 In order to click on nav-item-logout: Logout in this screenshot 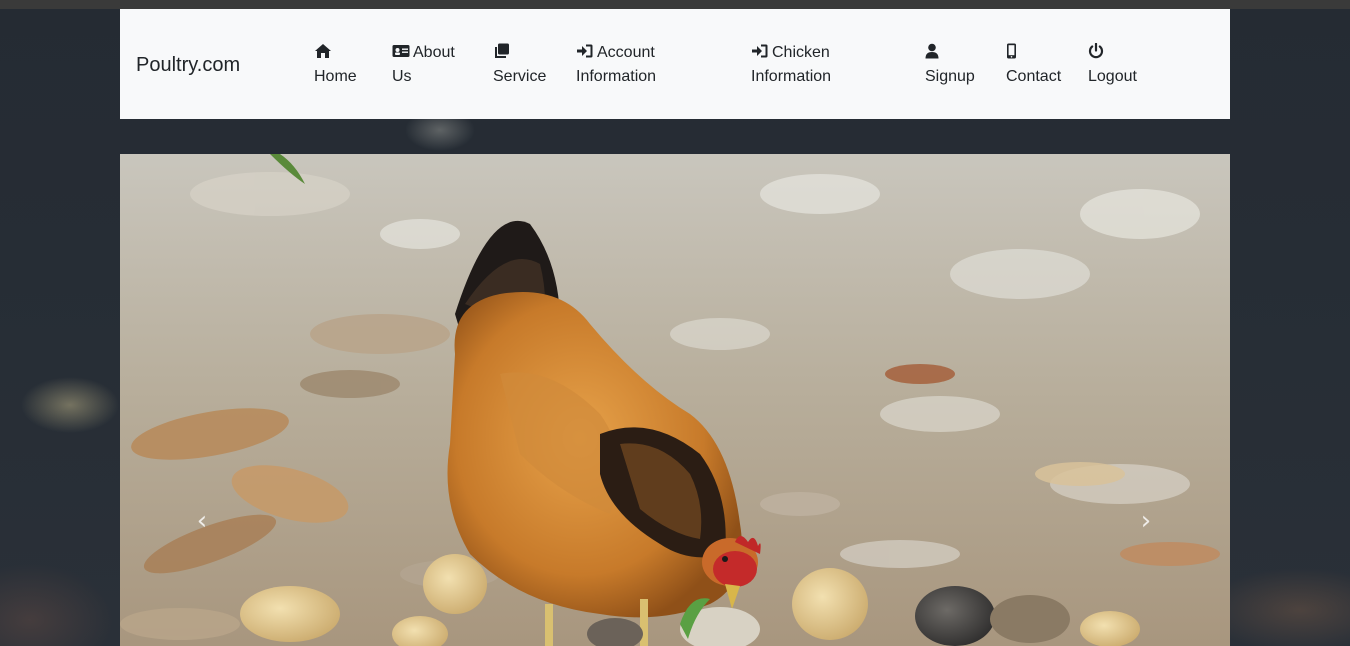, I will do `click(1112, 65)`.